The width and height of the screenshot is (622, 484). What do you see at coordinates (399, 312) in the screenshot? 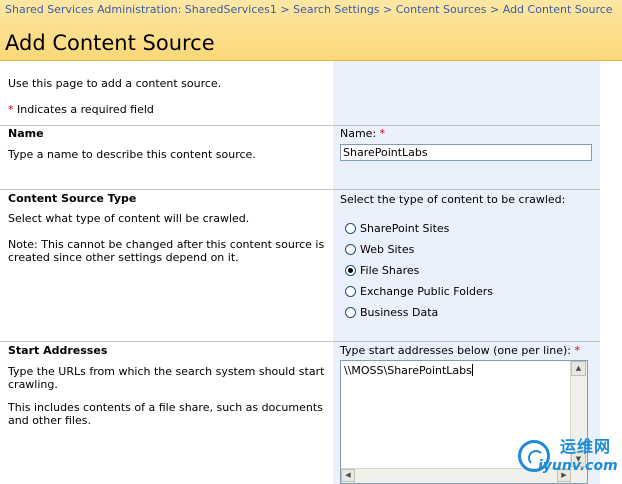
I see `radio-label: Business Data` at bounding box center [399, 312].